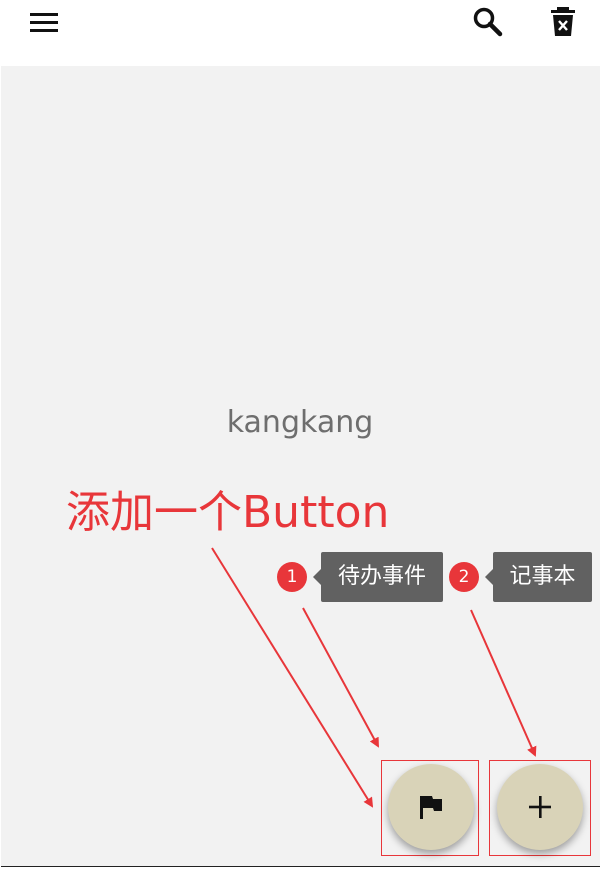  I want to click on arrow-badge2-to-notepad, so click(503, 683).